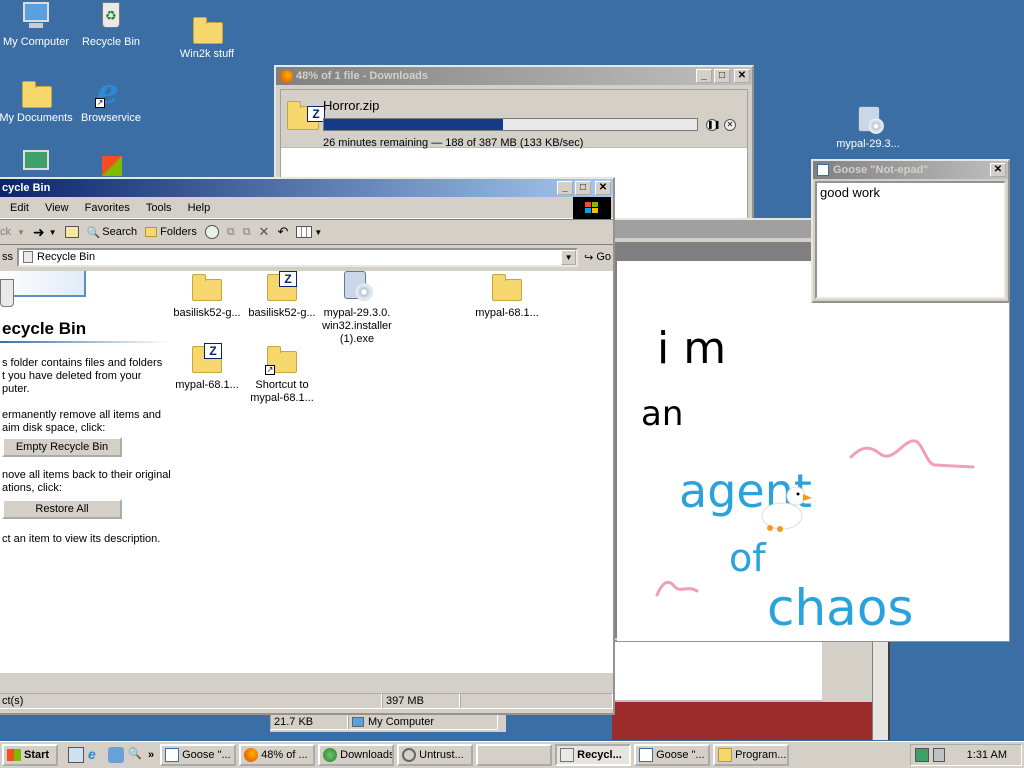 The height and width of the screenshot is (768, 1024). What do you see at coordinates (514, 76) in the screenshot?
I see `downloads-titlebar: 48% of 1 file - Downloads _ □ ✕` at bounding box center [514, 76].